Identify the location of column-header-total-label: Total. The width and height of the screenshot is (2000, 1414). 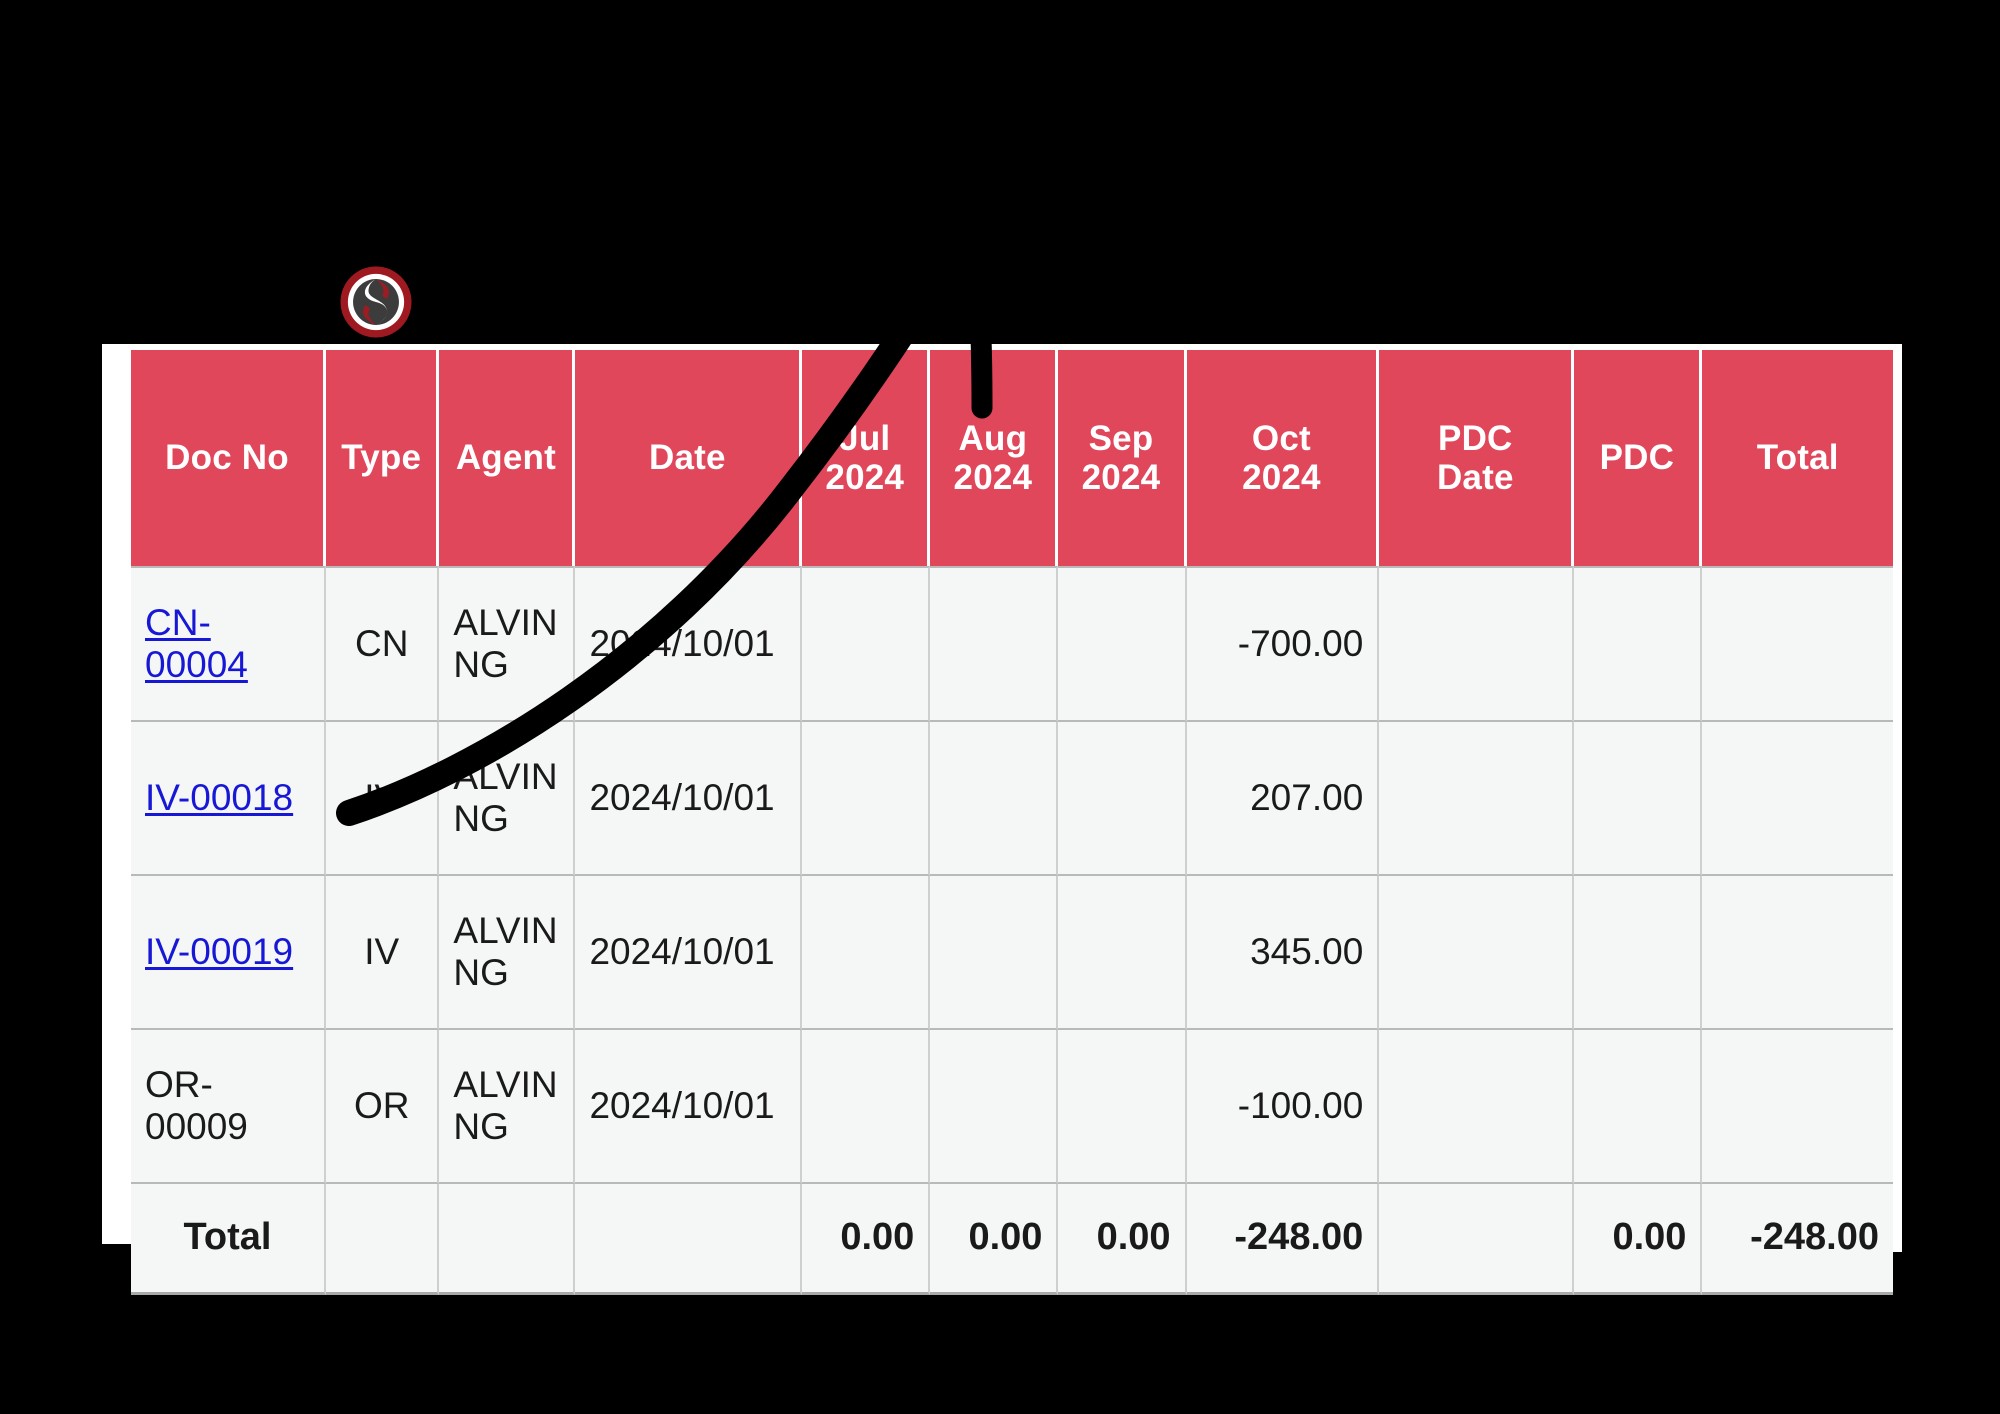
(1797, 458).